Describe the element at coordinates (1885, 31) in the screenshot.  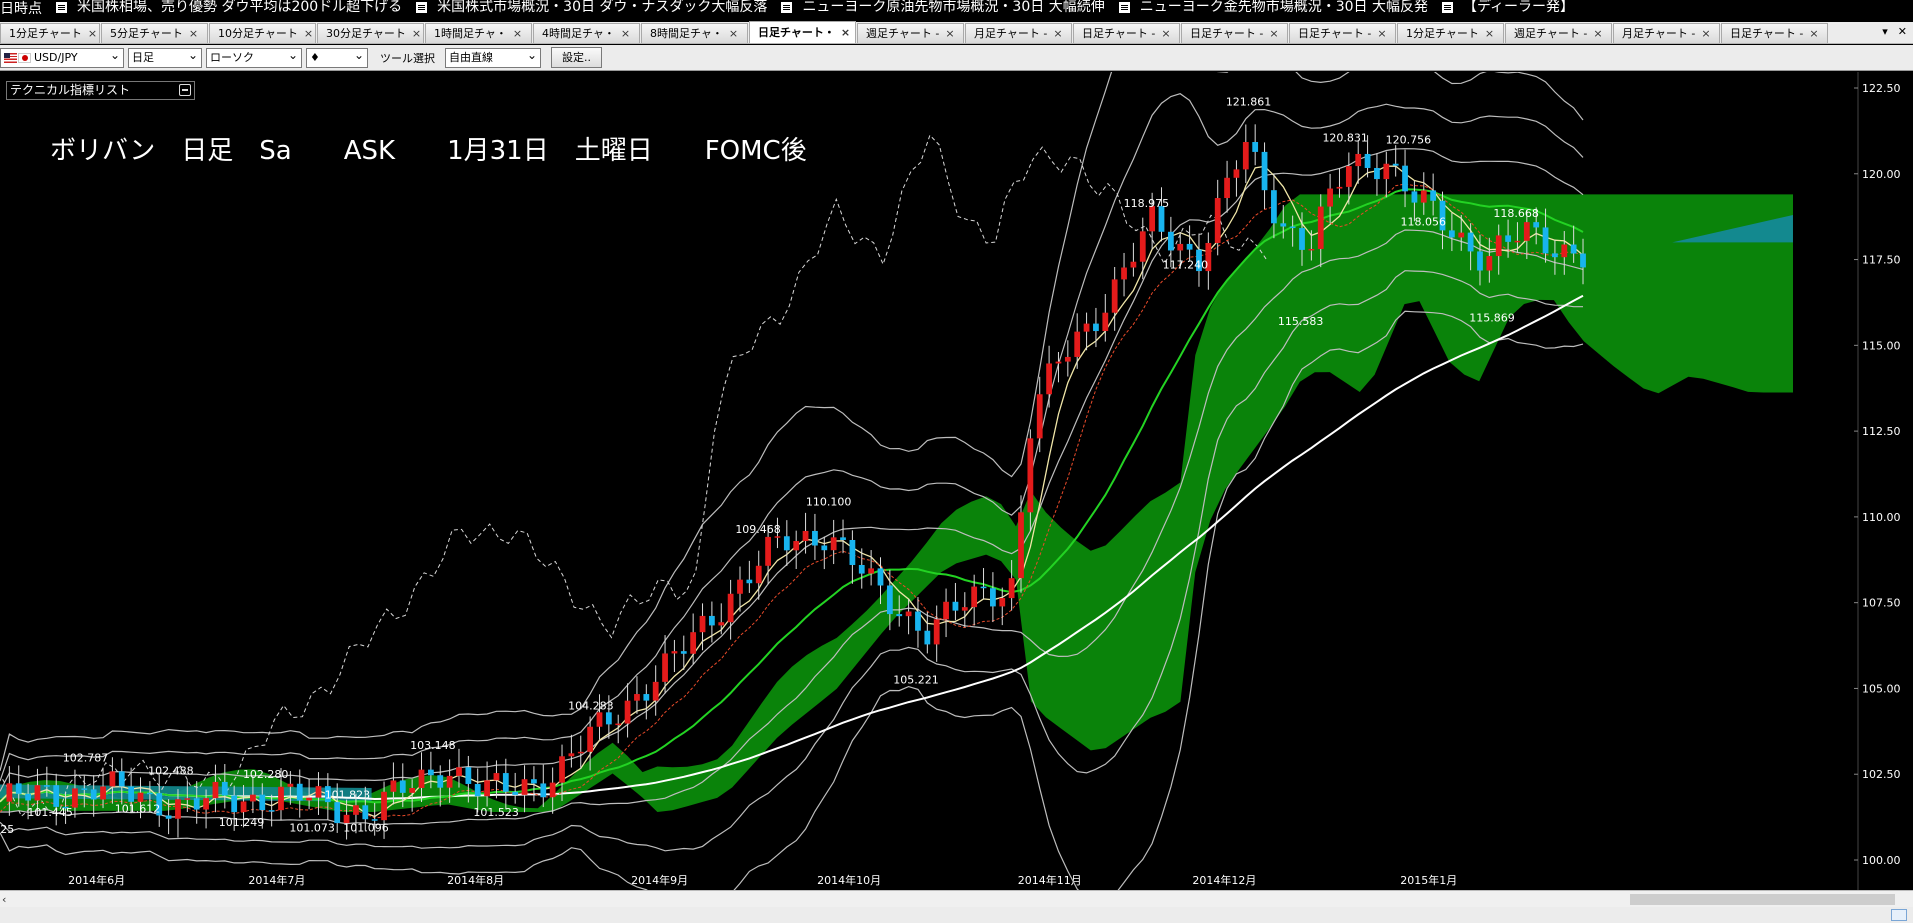
I see `tab-list-icon: ▾` at that location.